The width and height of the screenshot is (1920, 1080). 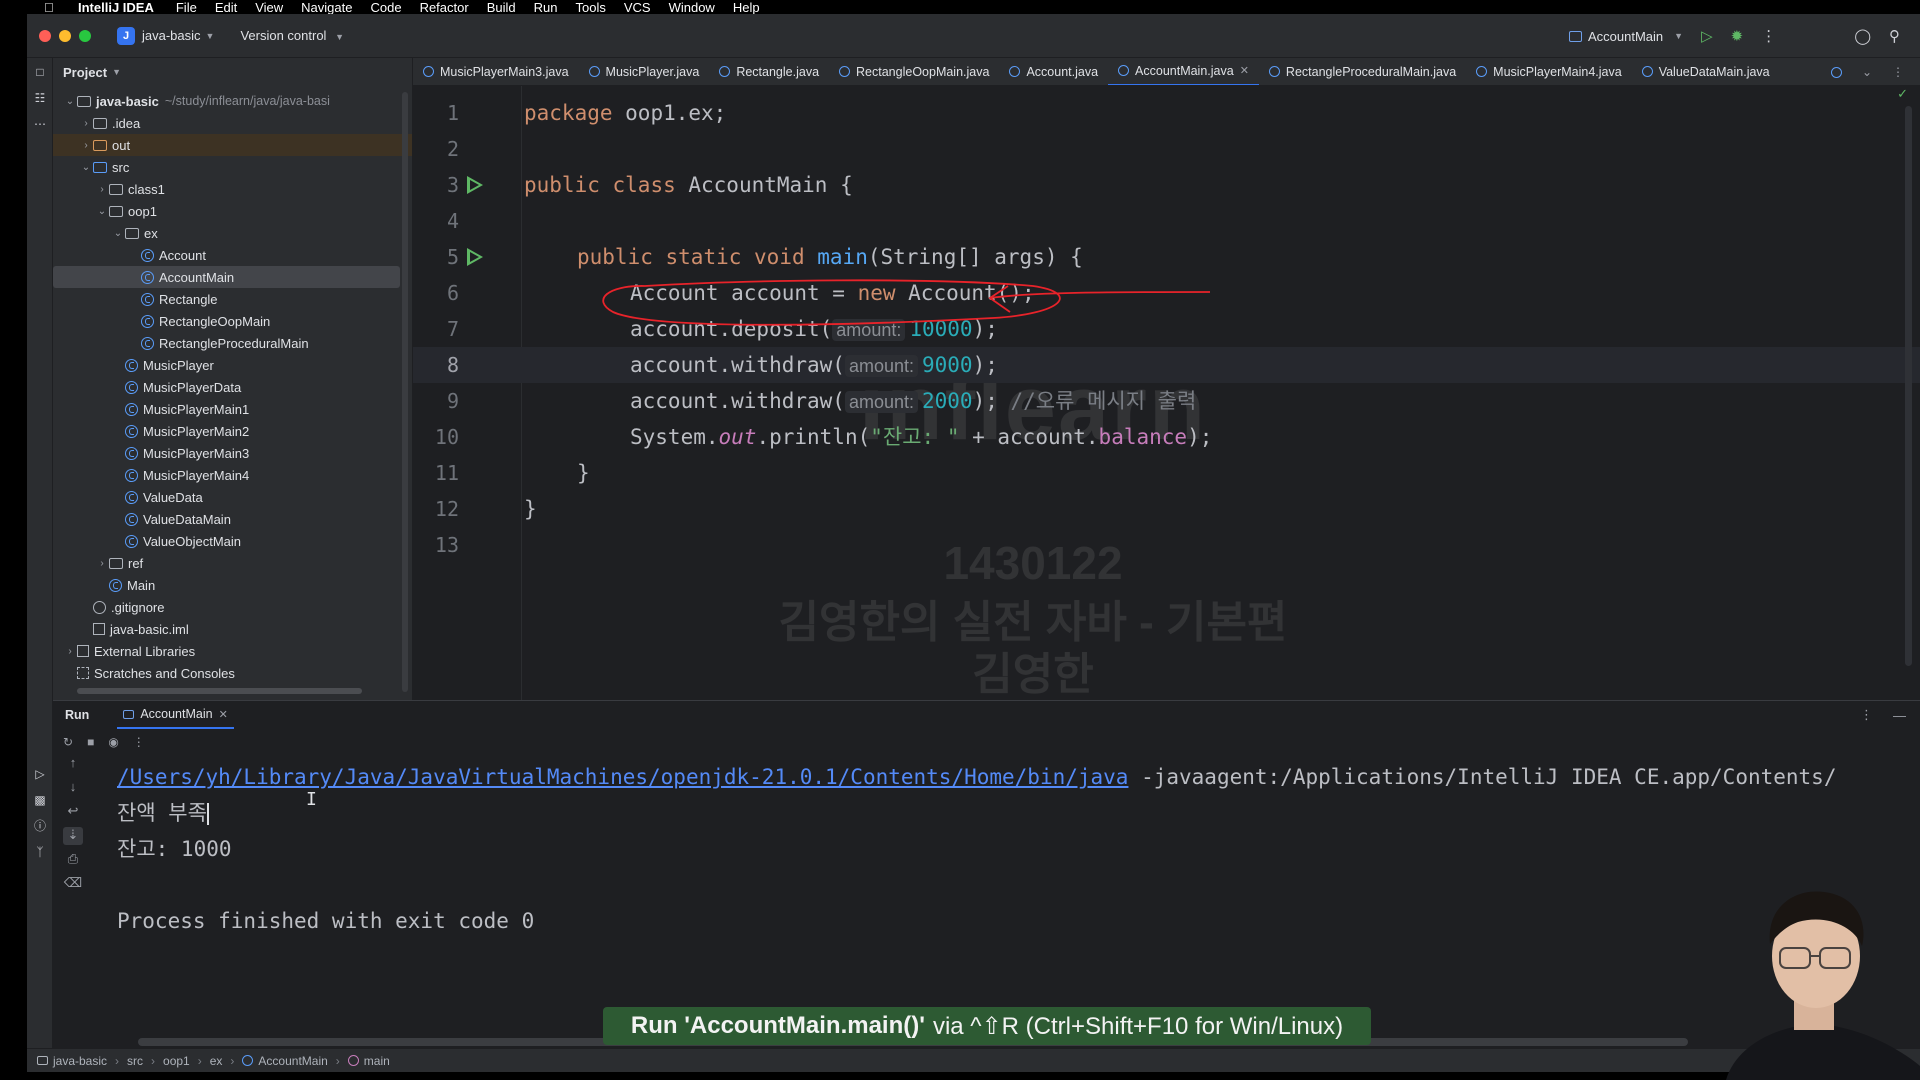 I want to click on breadcrumb-item: main, so click(x=377, y=1061).